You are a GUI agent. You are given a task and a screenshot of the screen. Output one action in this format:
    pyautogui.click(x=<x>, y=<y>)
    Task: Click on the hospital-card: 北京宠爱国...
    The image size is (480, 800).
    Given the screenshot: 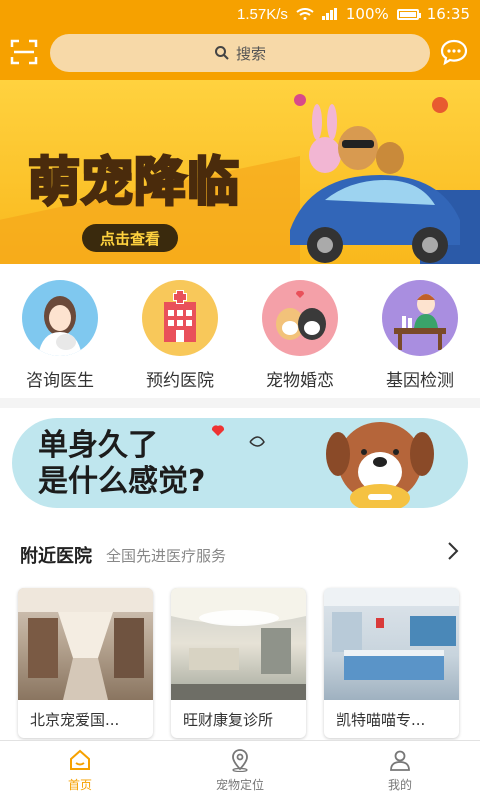 What is the action you would take?
    pyautogui.click(x=85, y=663)
    